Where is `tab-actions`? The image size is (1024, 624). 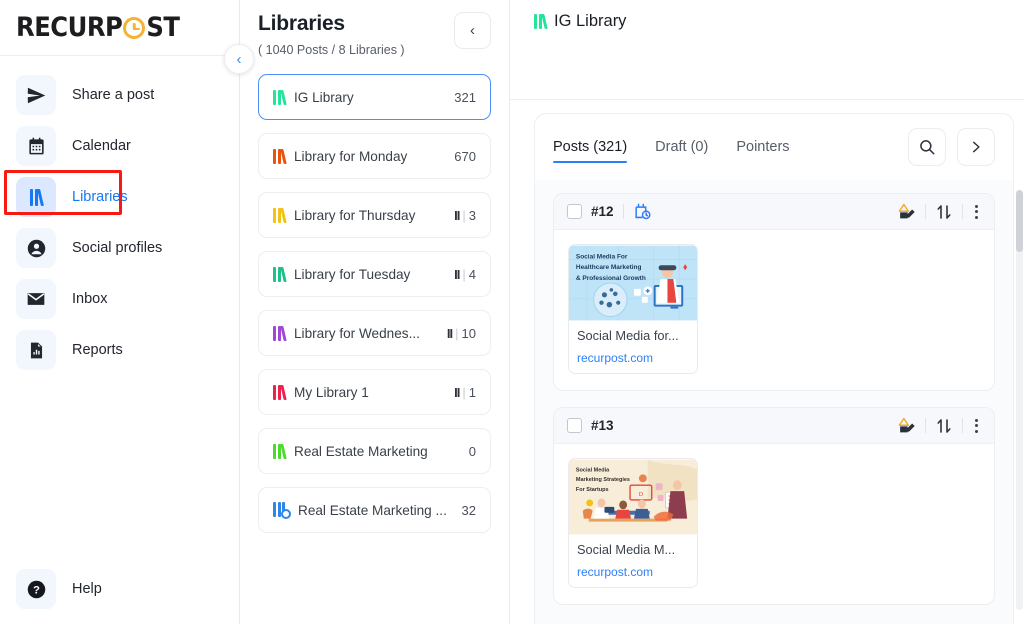 tab-actions is located at coordinates (951, 147).